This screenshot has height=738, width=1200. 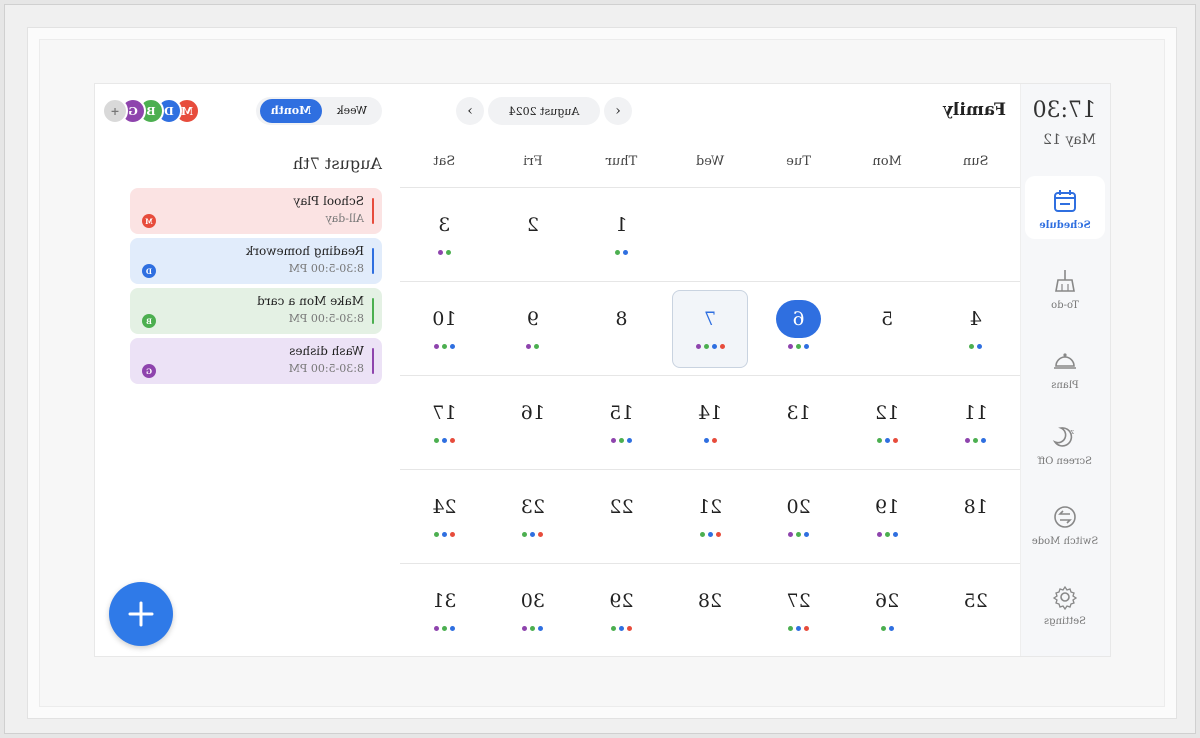 What do you see at coordinates (544, 111) in the screenshot?
I see `month-label: August 2024` at bounding box center [544, 111].